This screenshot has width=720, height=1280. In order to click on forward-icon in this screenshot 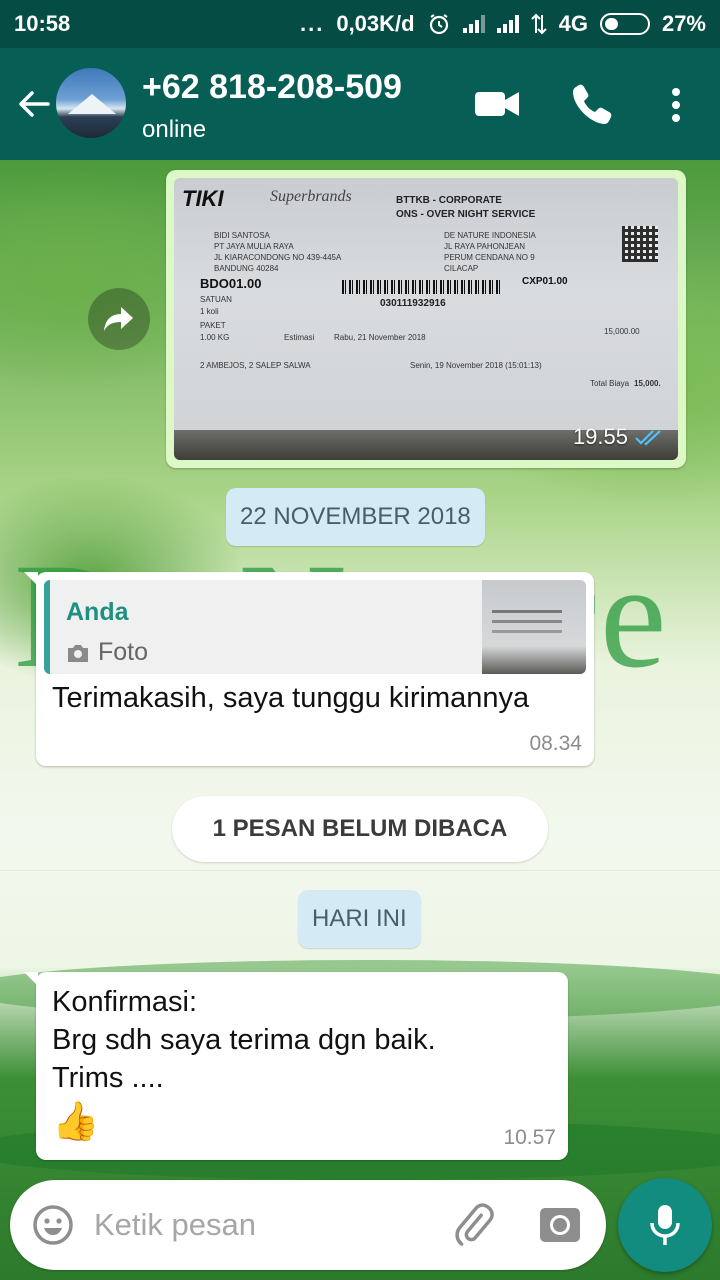, I will do `click(118, 319)`.